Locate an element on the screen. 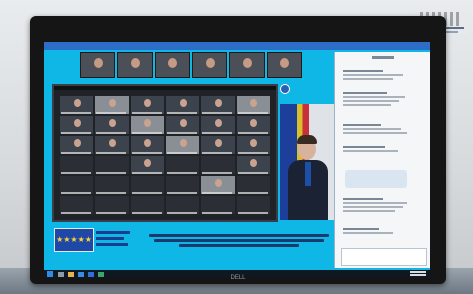 This screenshot has height=294, width=473. chat-bubble is located at coordinates (376, 179).